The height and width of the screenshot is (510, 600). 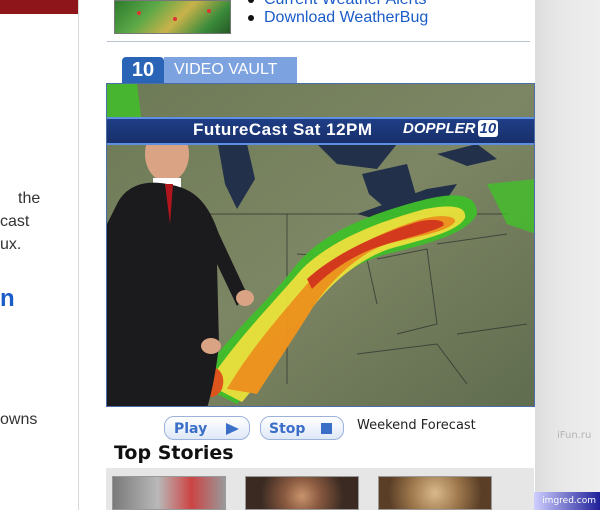 I want to click on ifun-watermark: iFun.ru, so click(x=574, y=435).